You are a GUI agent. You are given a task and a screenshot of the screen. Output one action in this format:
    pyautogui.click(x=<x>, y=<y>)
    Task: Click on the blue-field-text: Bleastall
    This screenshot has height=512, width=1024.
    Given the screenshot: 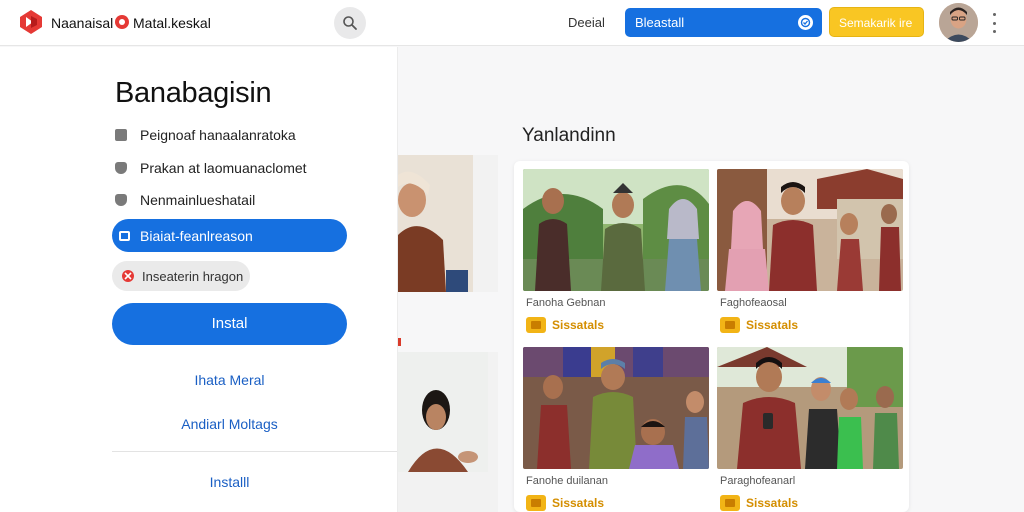 What is the action you would take?
    pyautogui.click(x=660, y=22)
    